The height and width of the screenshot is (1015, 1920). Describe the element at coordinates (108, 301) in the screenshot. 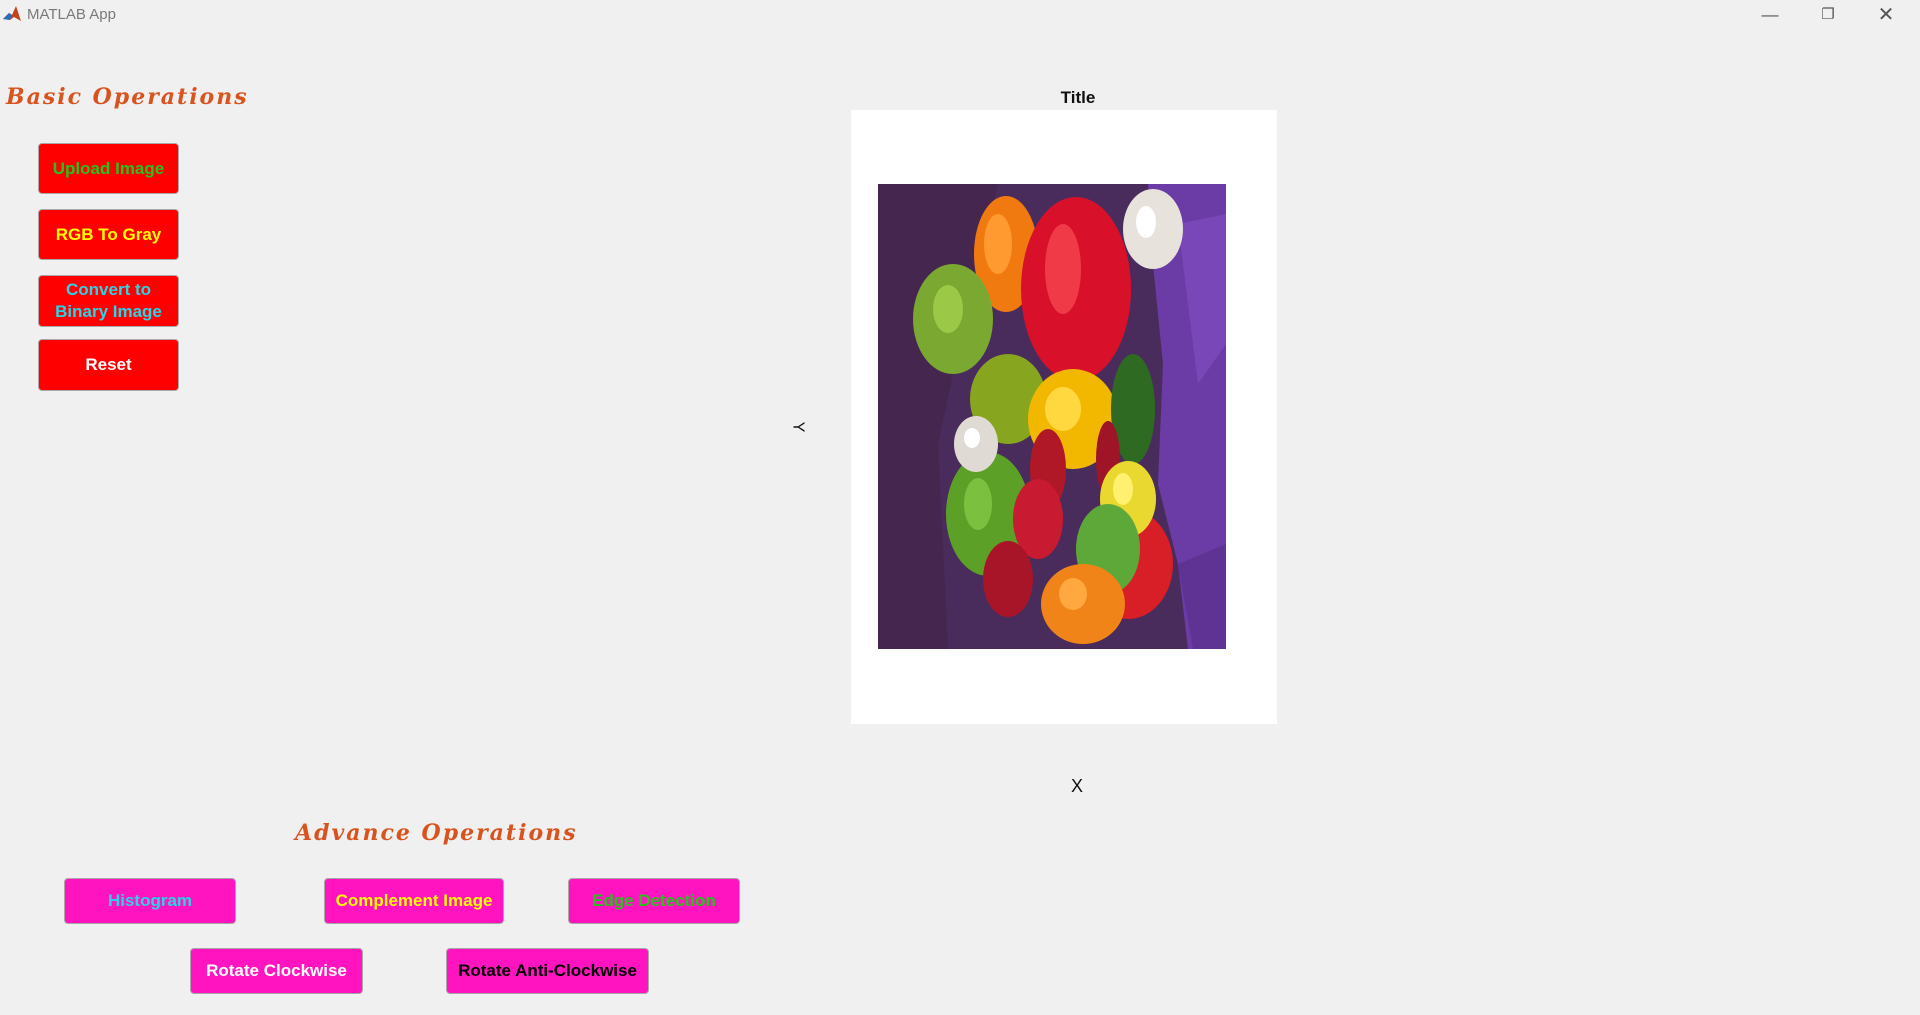

I see `convert-to-binary-button: Convert to Binary Image` at that location.